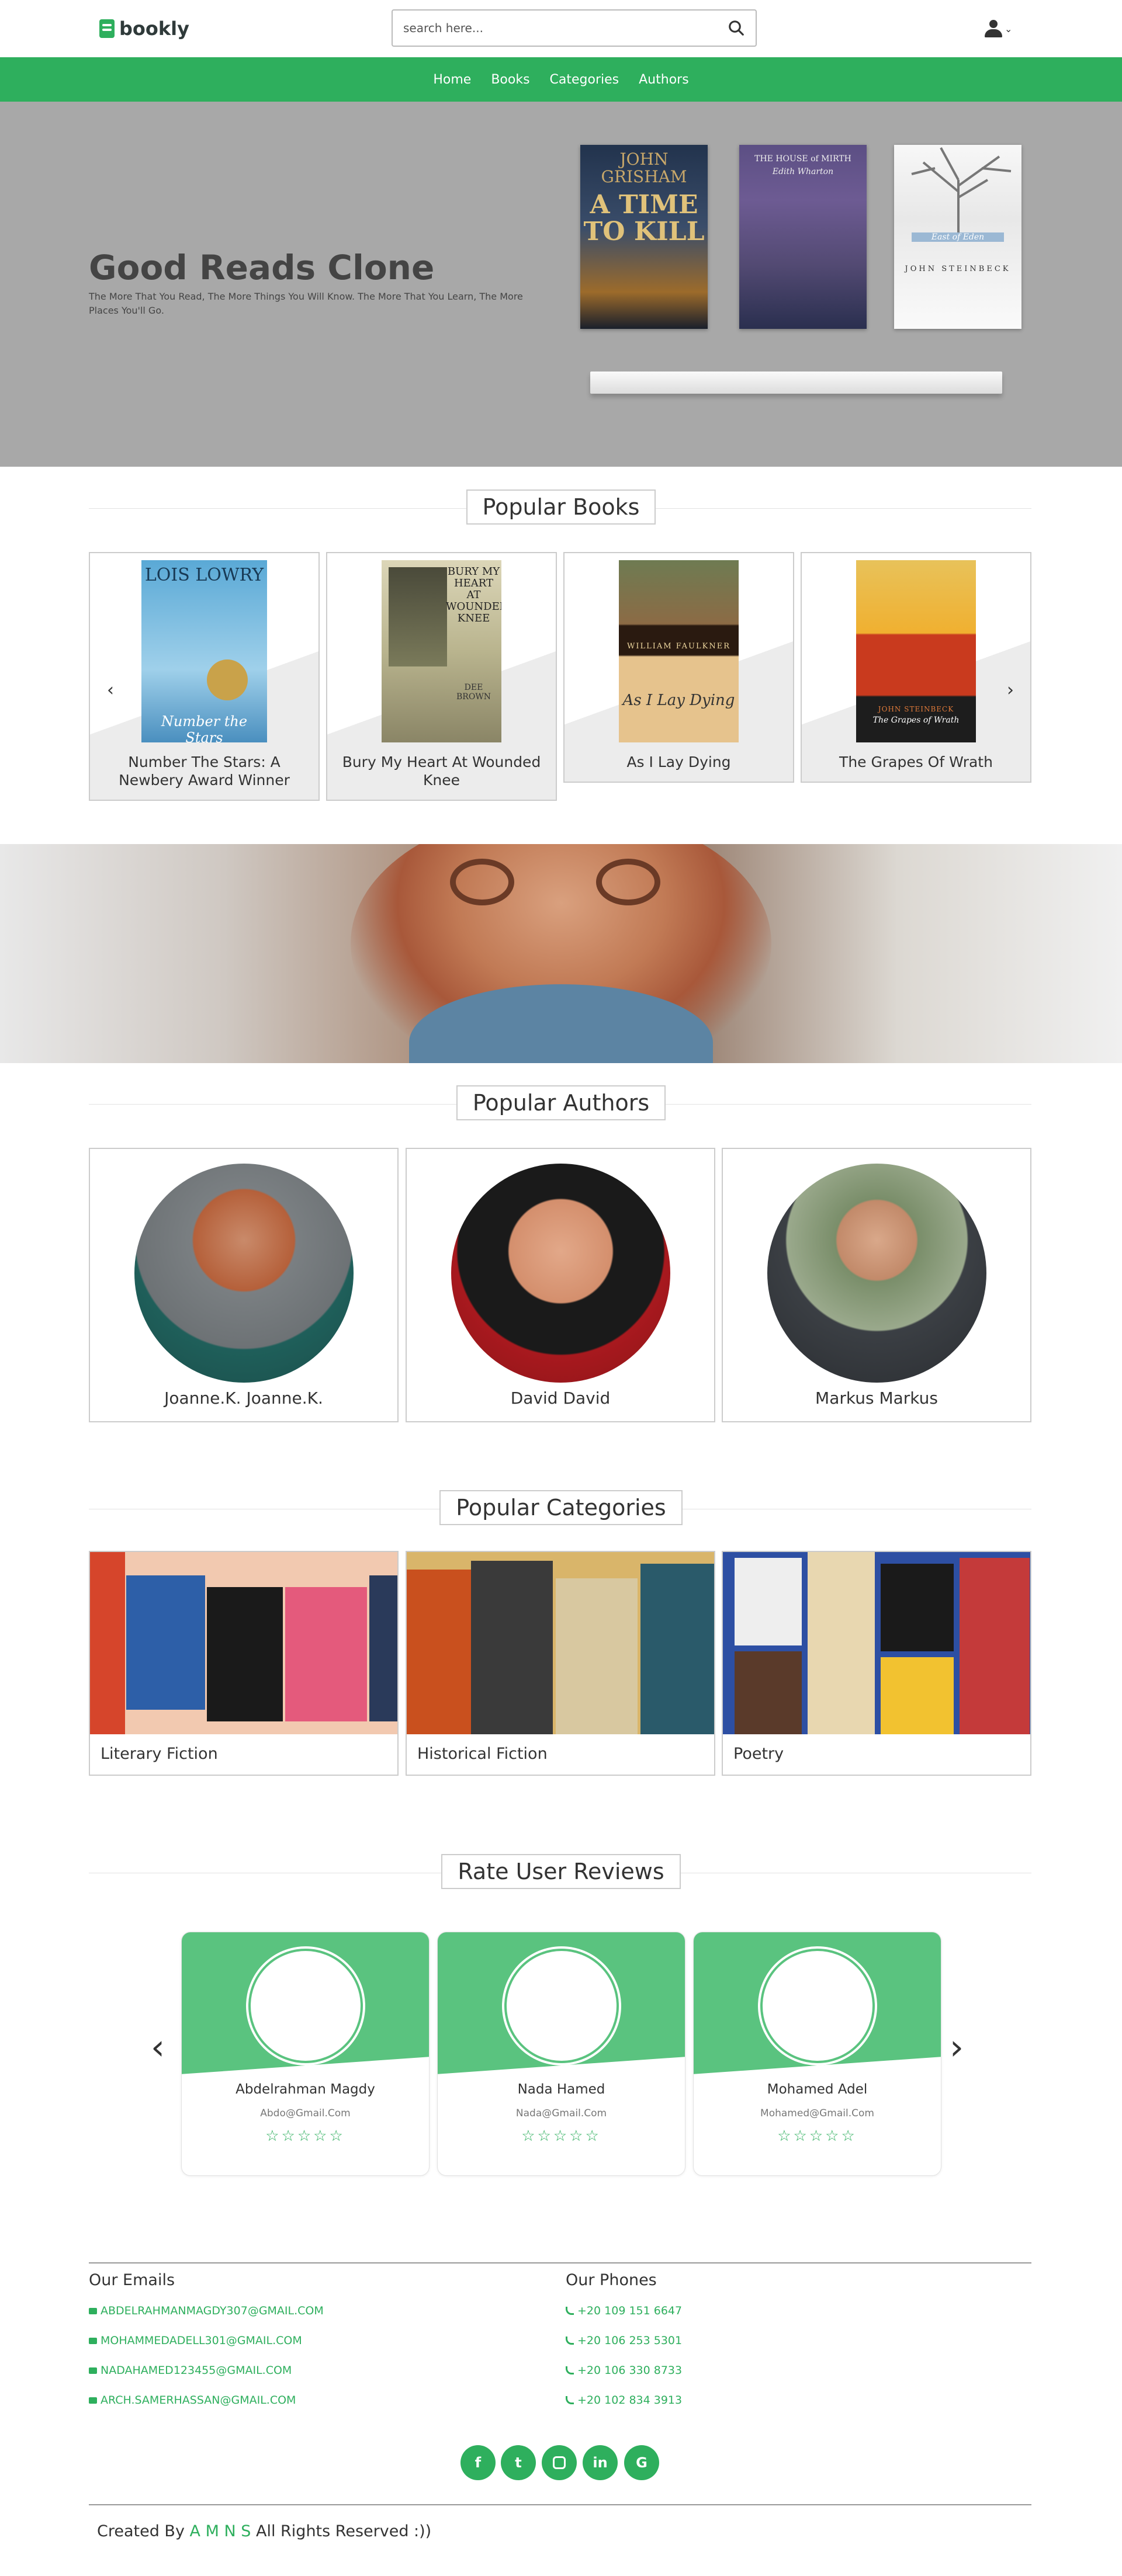  Describe the element at coordinates (473, 692) in the screenshot. I see `cover-author: DEE BROWN` at that location.